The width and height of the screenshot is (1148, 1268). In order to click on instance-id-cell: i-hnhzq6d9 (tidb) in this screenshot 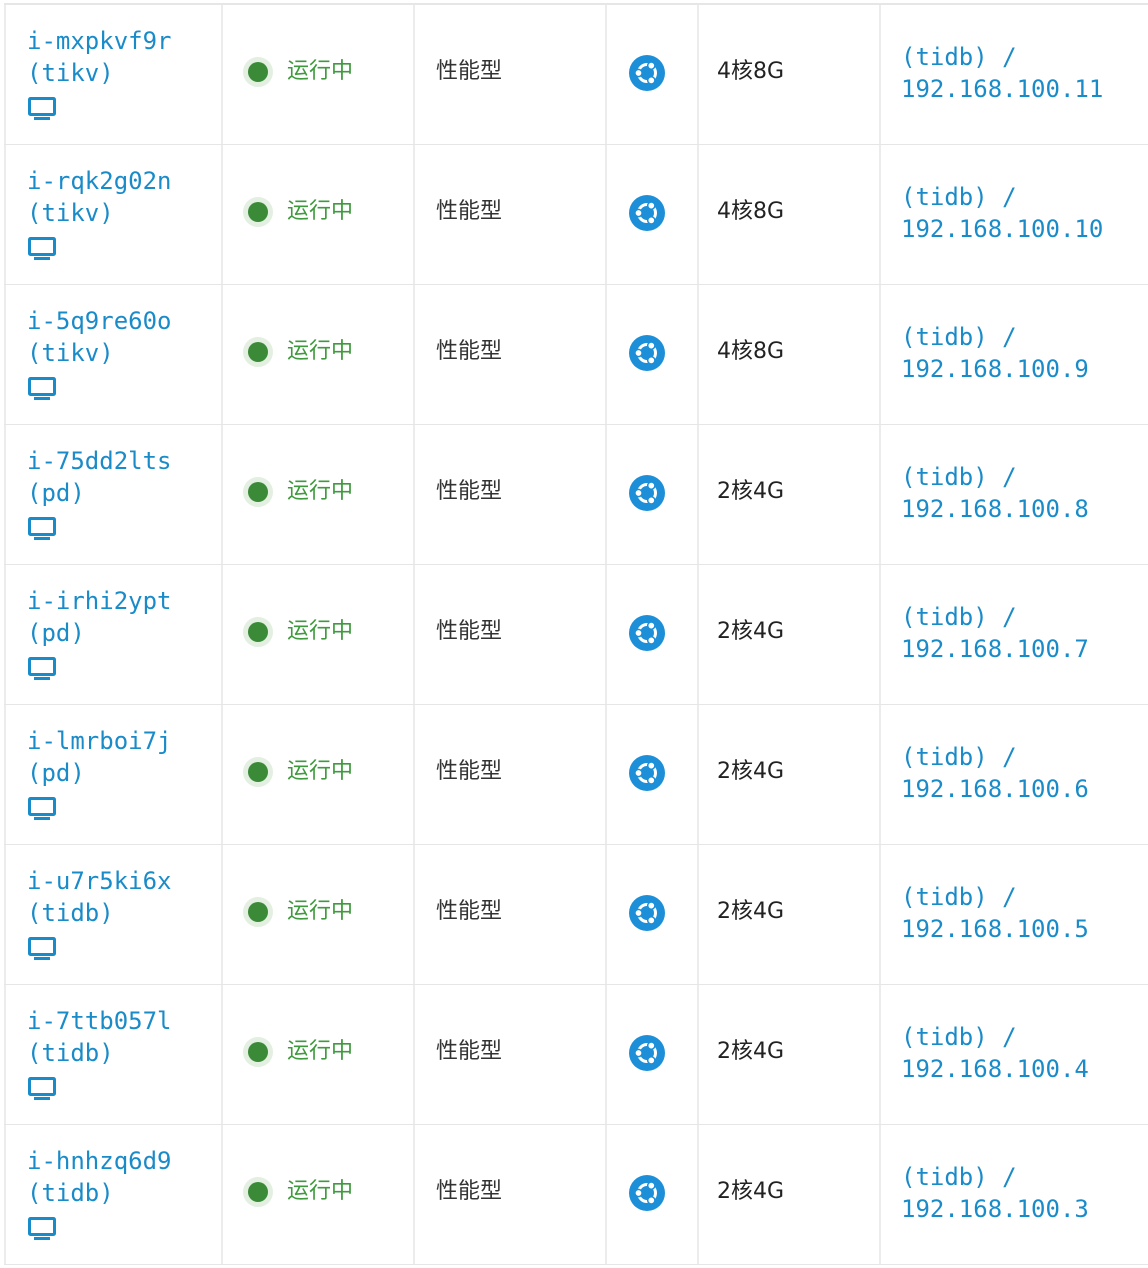, I will do `click(113, 1194)`.